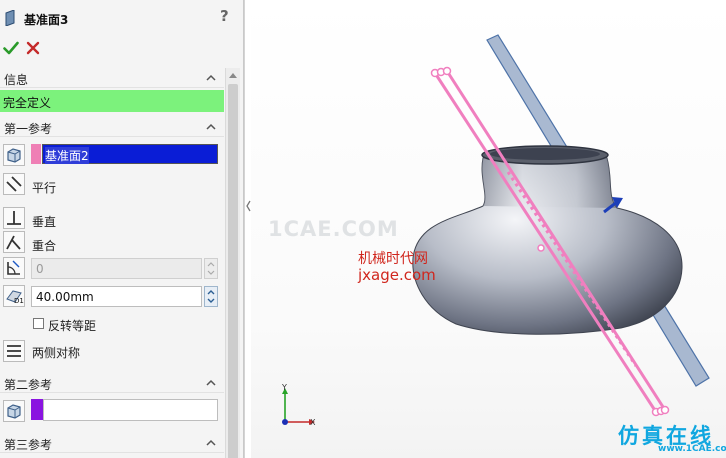 The width and height of the screenshot is (726, 458). Describe the element at coordinates (14, 242) in the screenshot. I see `coincident-icon` at that location.